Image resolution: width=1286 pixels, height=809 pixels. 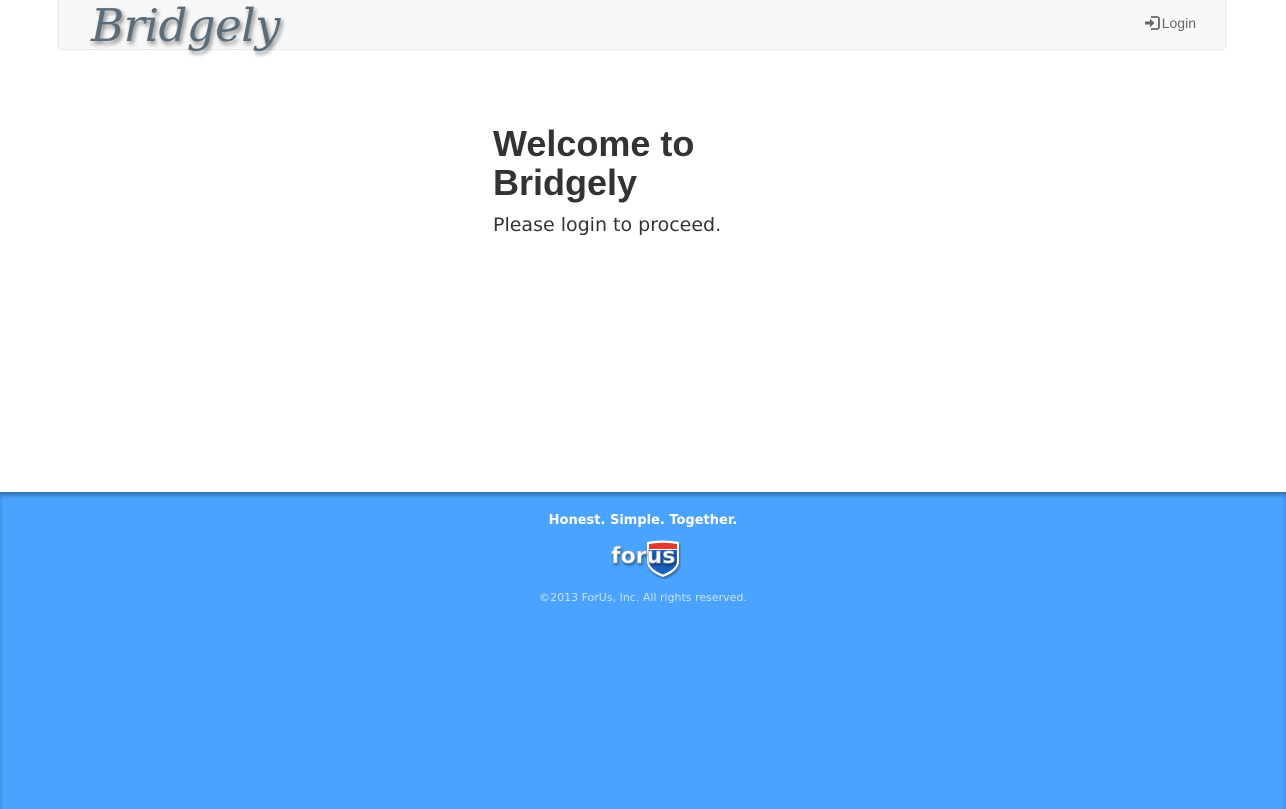 What do you see at coordinates (594, 143) in the screenshot?
I see `title-line-1: Welcome to` at bounding box center [594, 143].